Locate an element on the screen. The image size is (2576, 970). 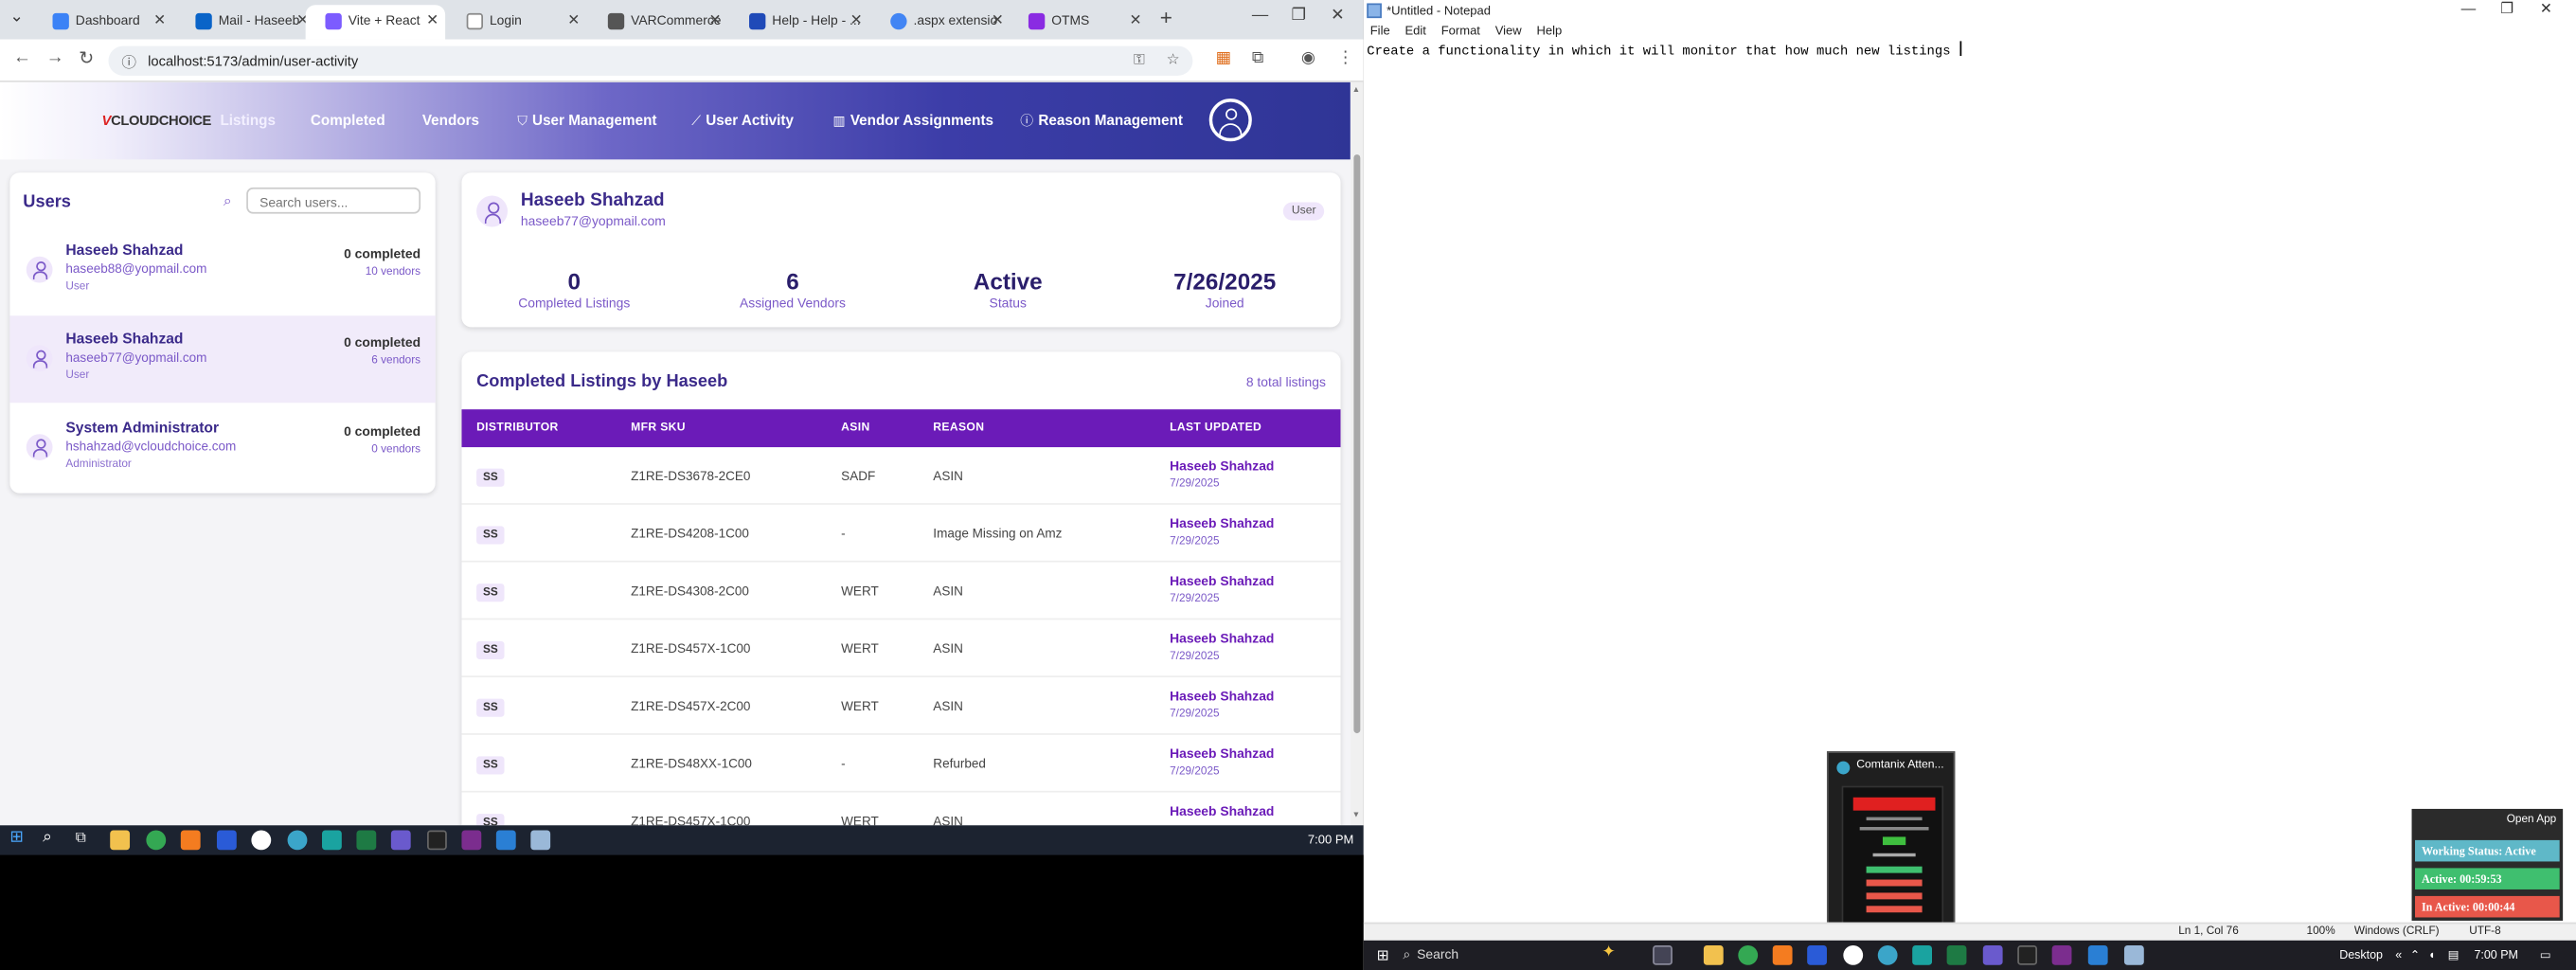
menu-help: Help is located at coordinates (1549, 30).